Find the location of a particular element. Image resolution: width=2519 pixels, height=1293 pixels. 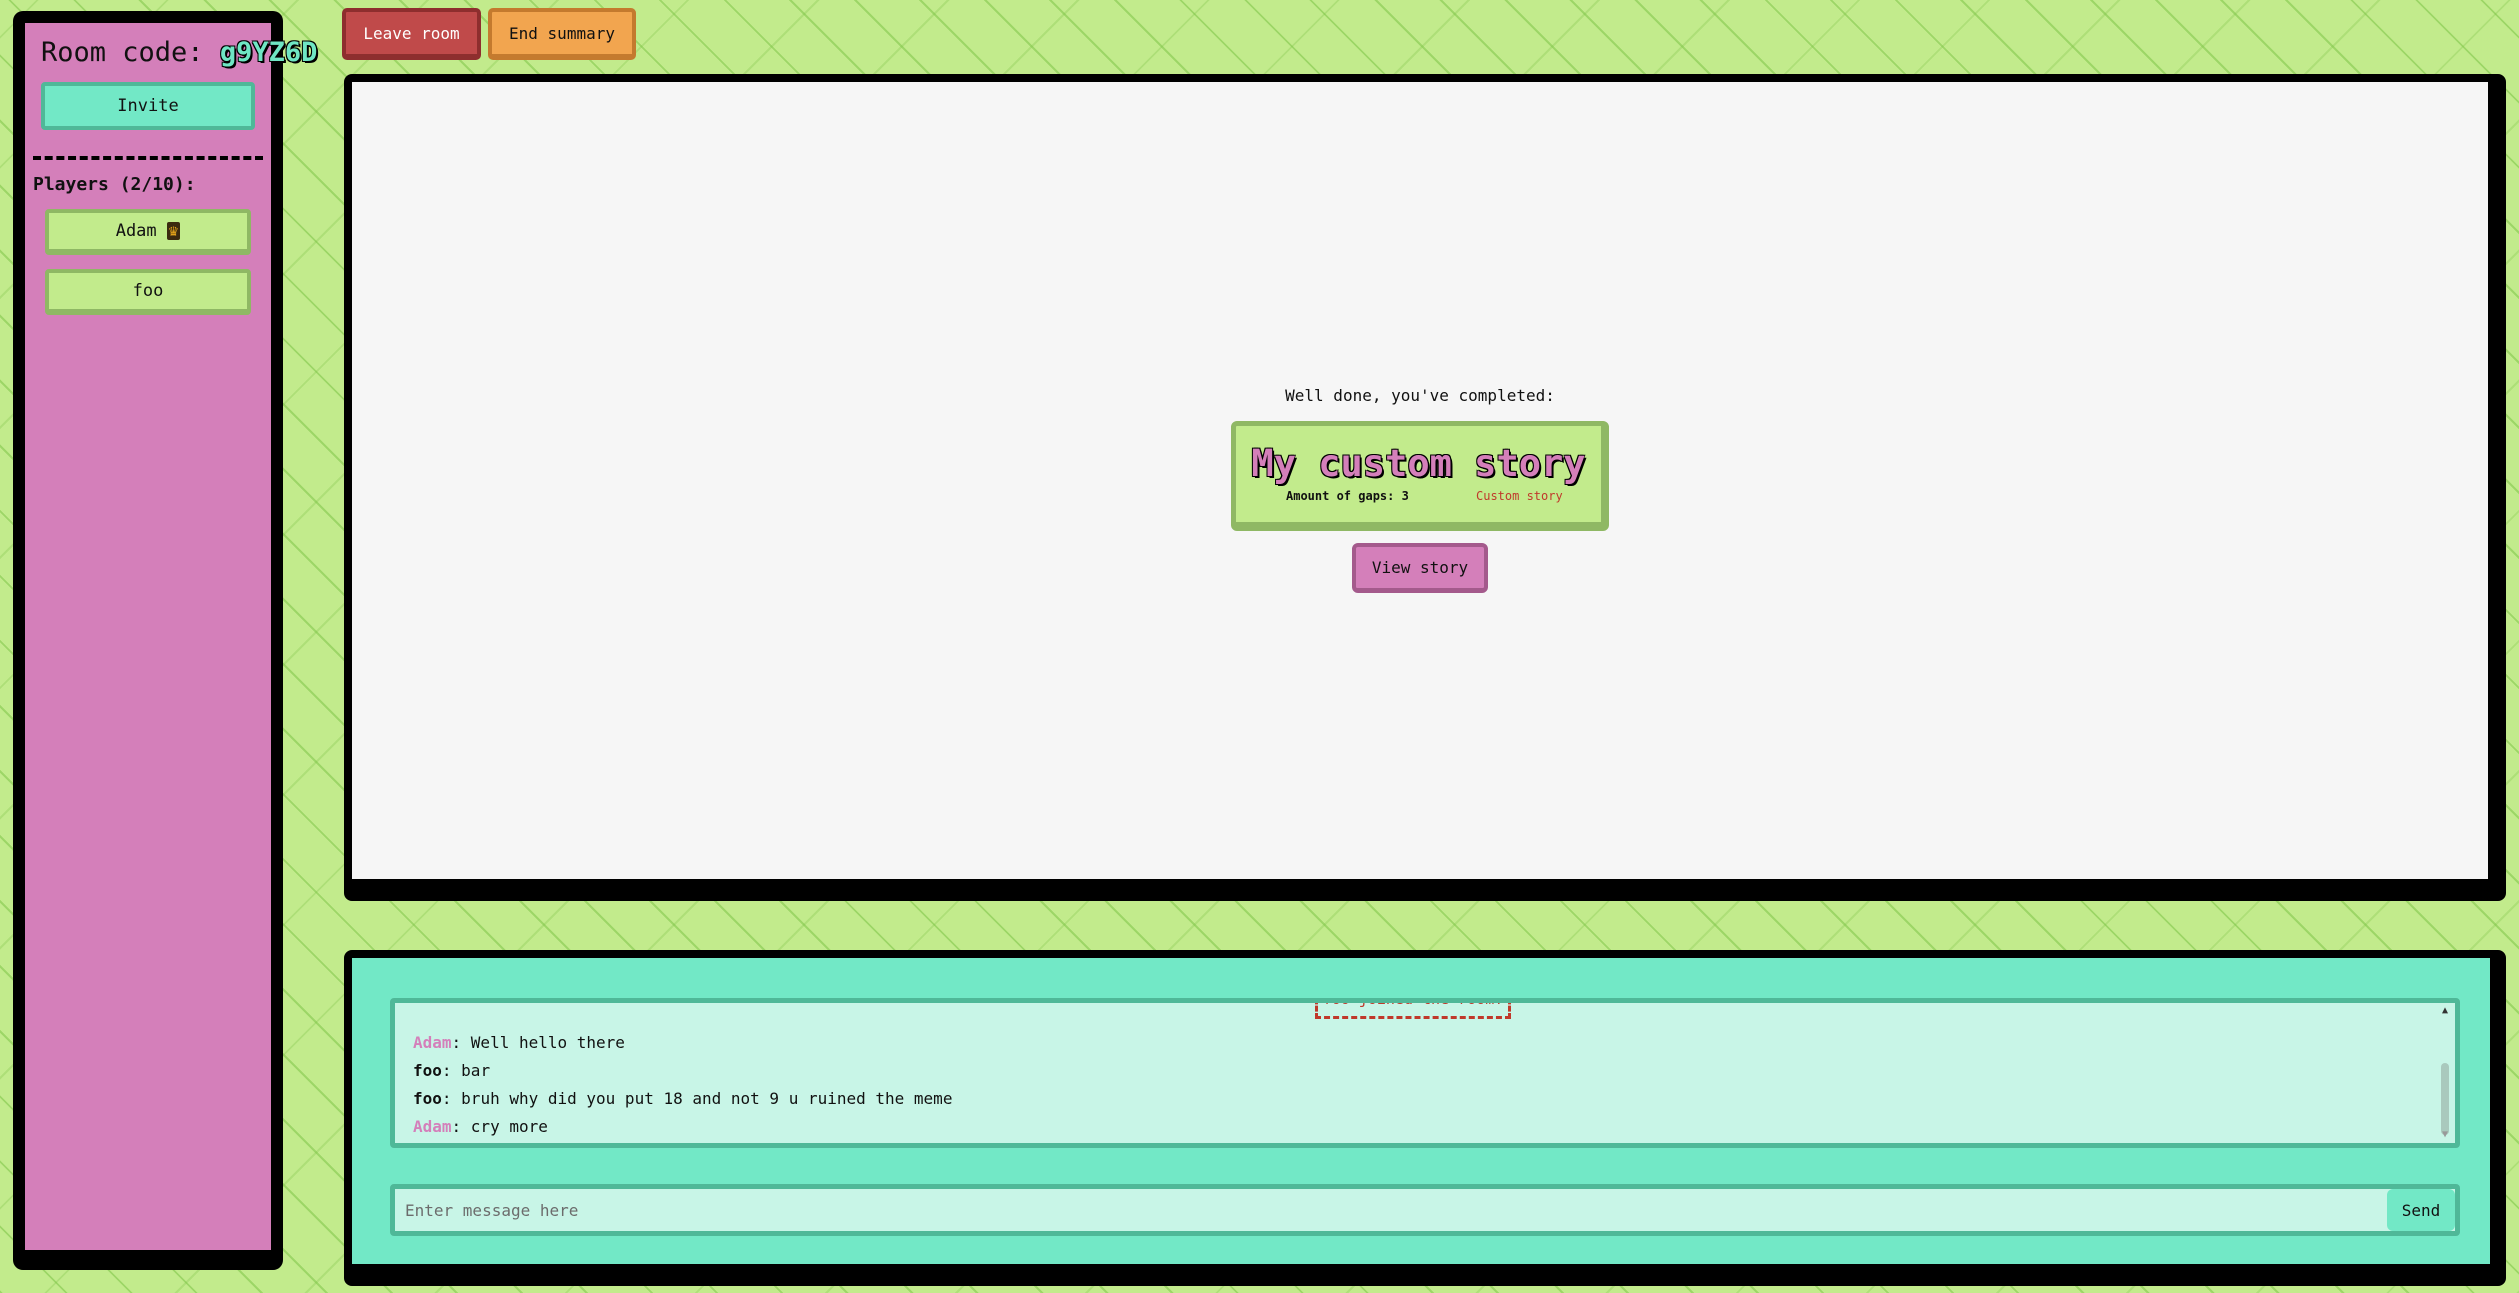

room-code-label: Room code: is located at coordinates (122, 52).